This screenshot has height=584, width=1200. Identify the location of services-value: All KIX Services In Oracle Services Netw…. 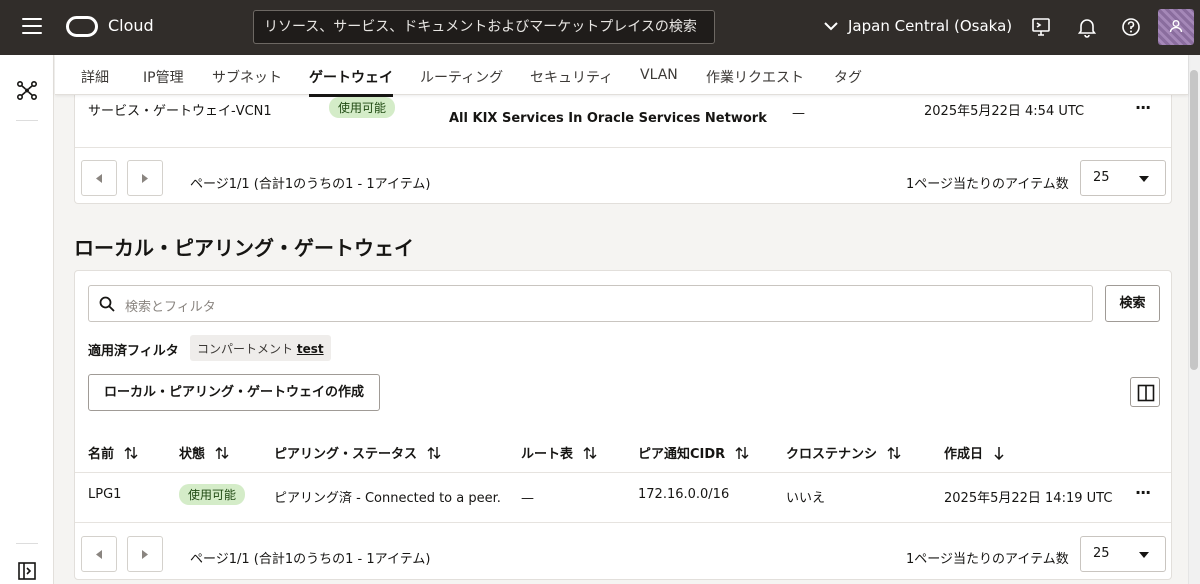
(608, 118).